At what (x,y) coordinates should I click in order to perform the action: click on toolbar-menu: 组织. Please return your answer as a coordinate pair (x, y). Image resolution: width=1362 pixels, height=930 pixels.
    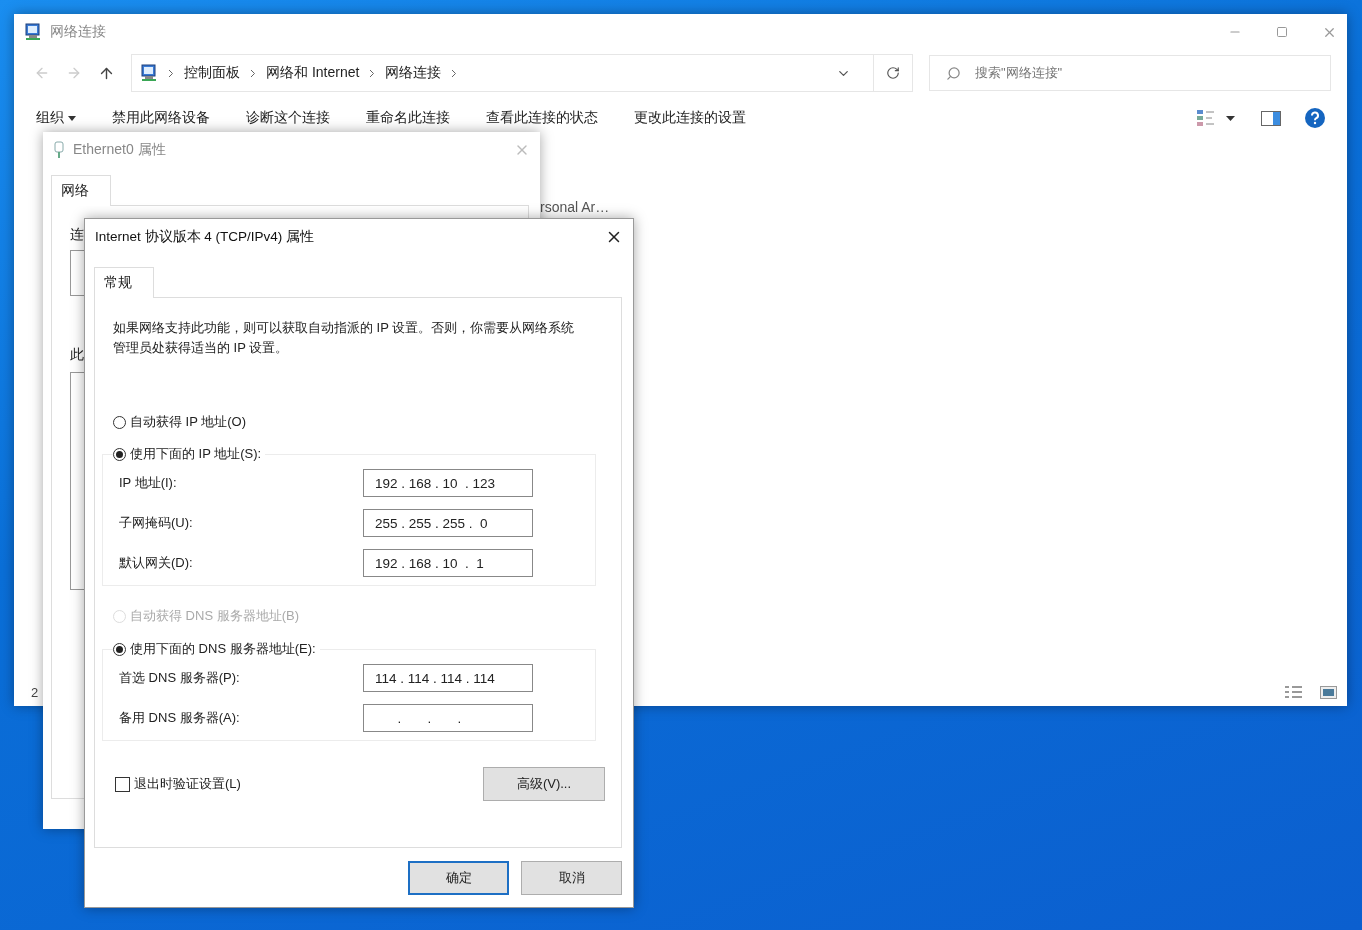
    Looking at the image, I should click on (56, 118).